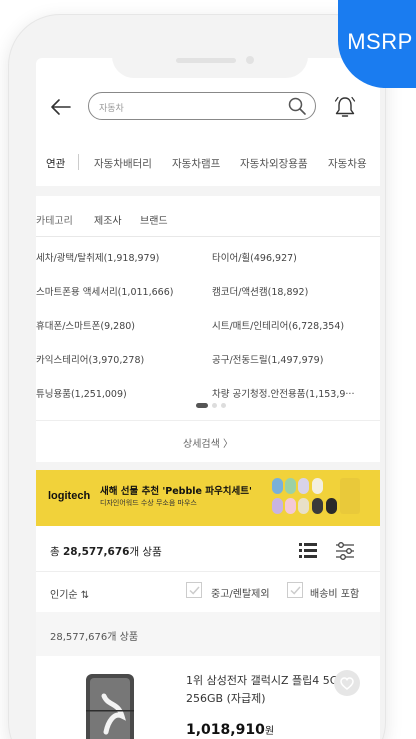  What do you see at coordinates (202, 106) in the screenshot?
I see `search-input: 자동차` at bounding box center [202, 106].